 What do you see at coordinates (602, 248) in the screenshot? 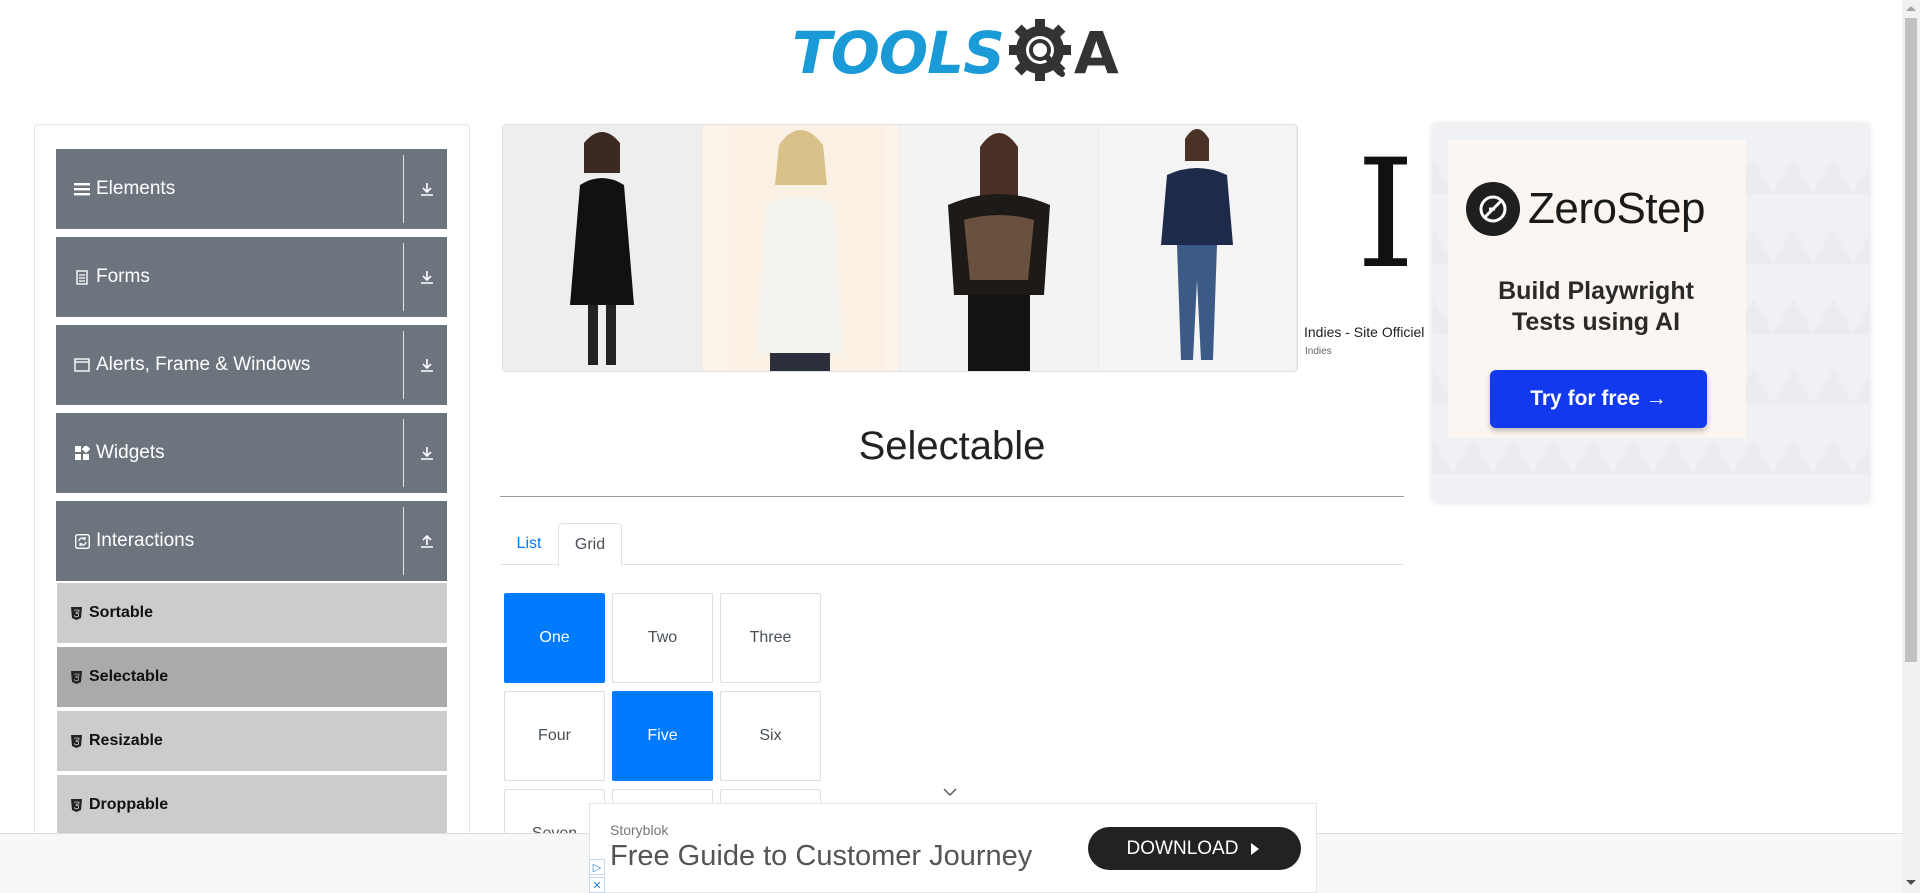
I see `ad-photo-black-dress` at bounding box center [602, 248].